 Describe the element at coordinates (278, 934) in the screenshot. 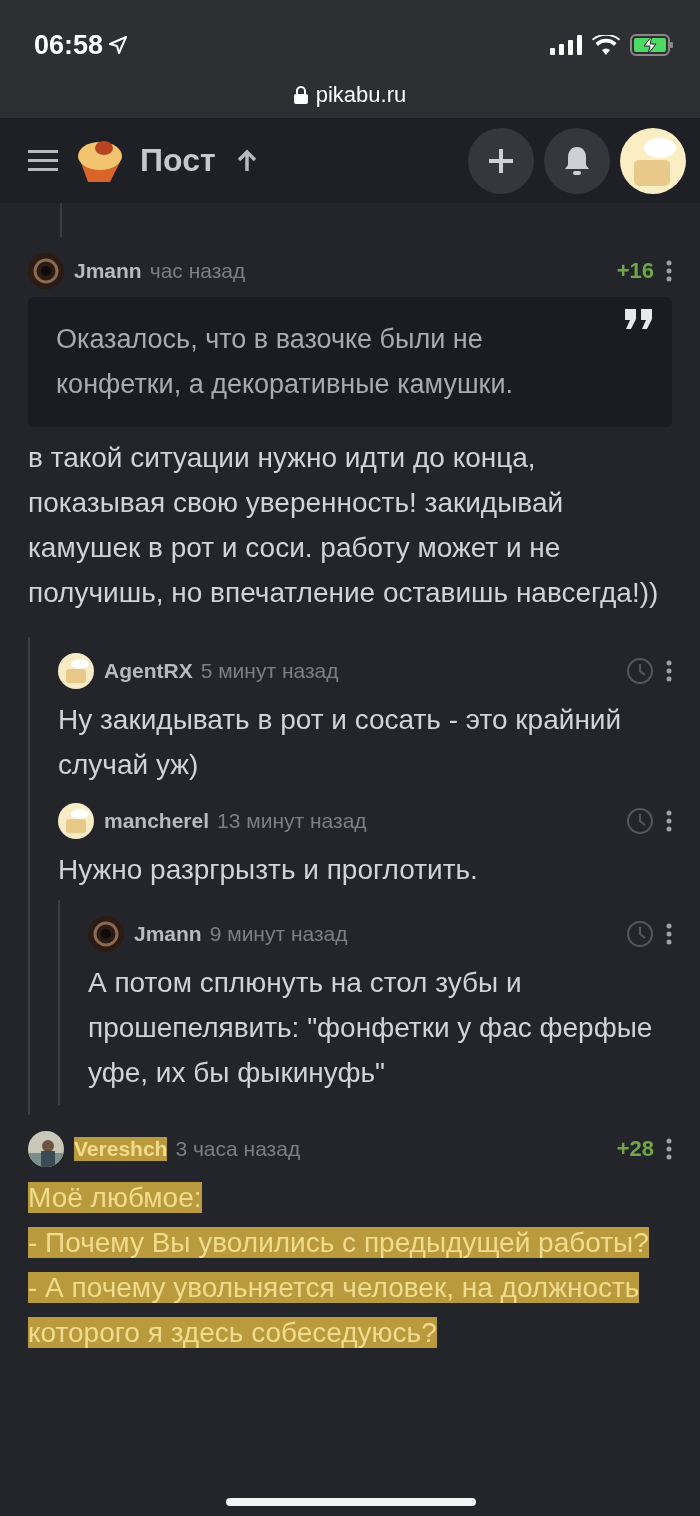

I see `comment-time: 9 минут назад` at that location.